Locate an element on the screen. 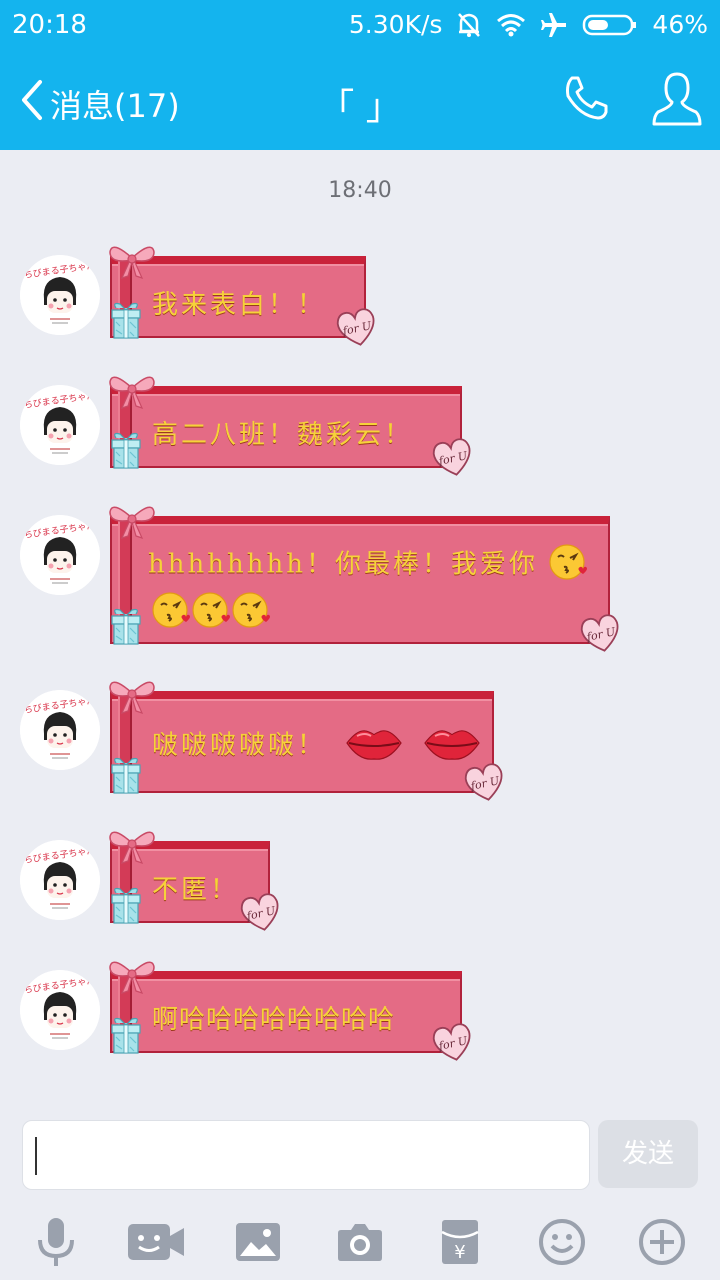 Image resolution: width=720 pixels, height=1280 pixels. status-bar: 20:18 5.30K/s 46% is located at coordinates (360, 26).